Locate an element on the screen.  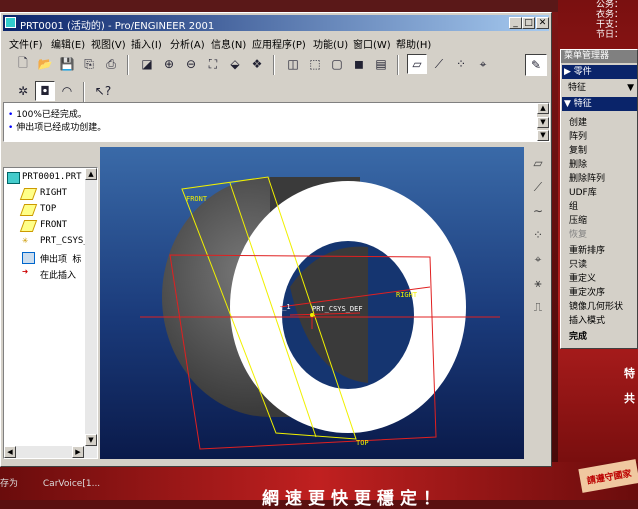
zoom-in-icon: ⊕ is located at coordinates (169, 64).